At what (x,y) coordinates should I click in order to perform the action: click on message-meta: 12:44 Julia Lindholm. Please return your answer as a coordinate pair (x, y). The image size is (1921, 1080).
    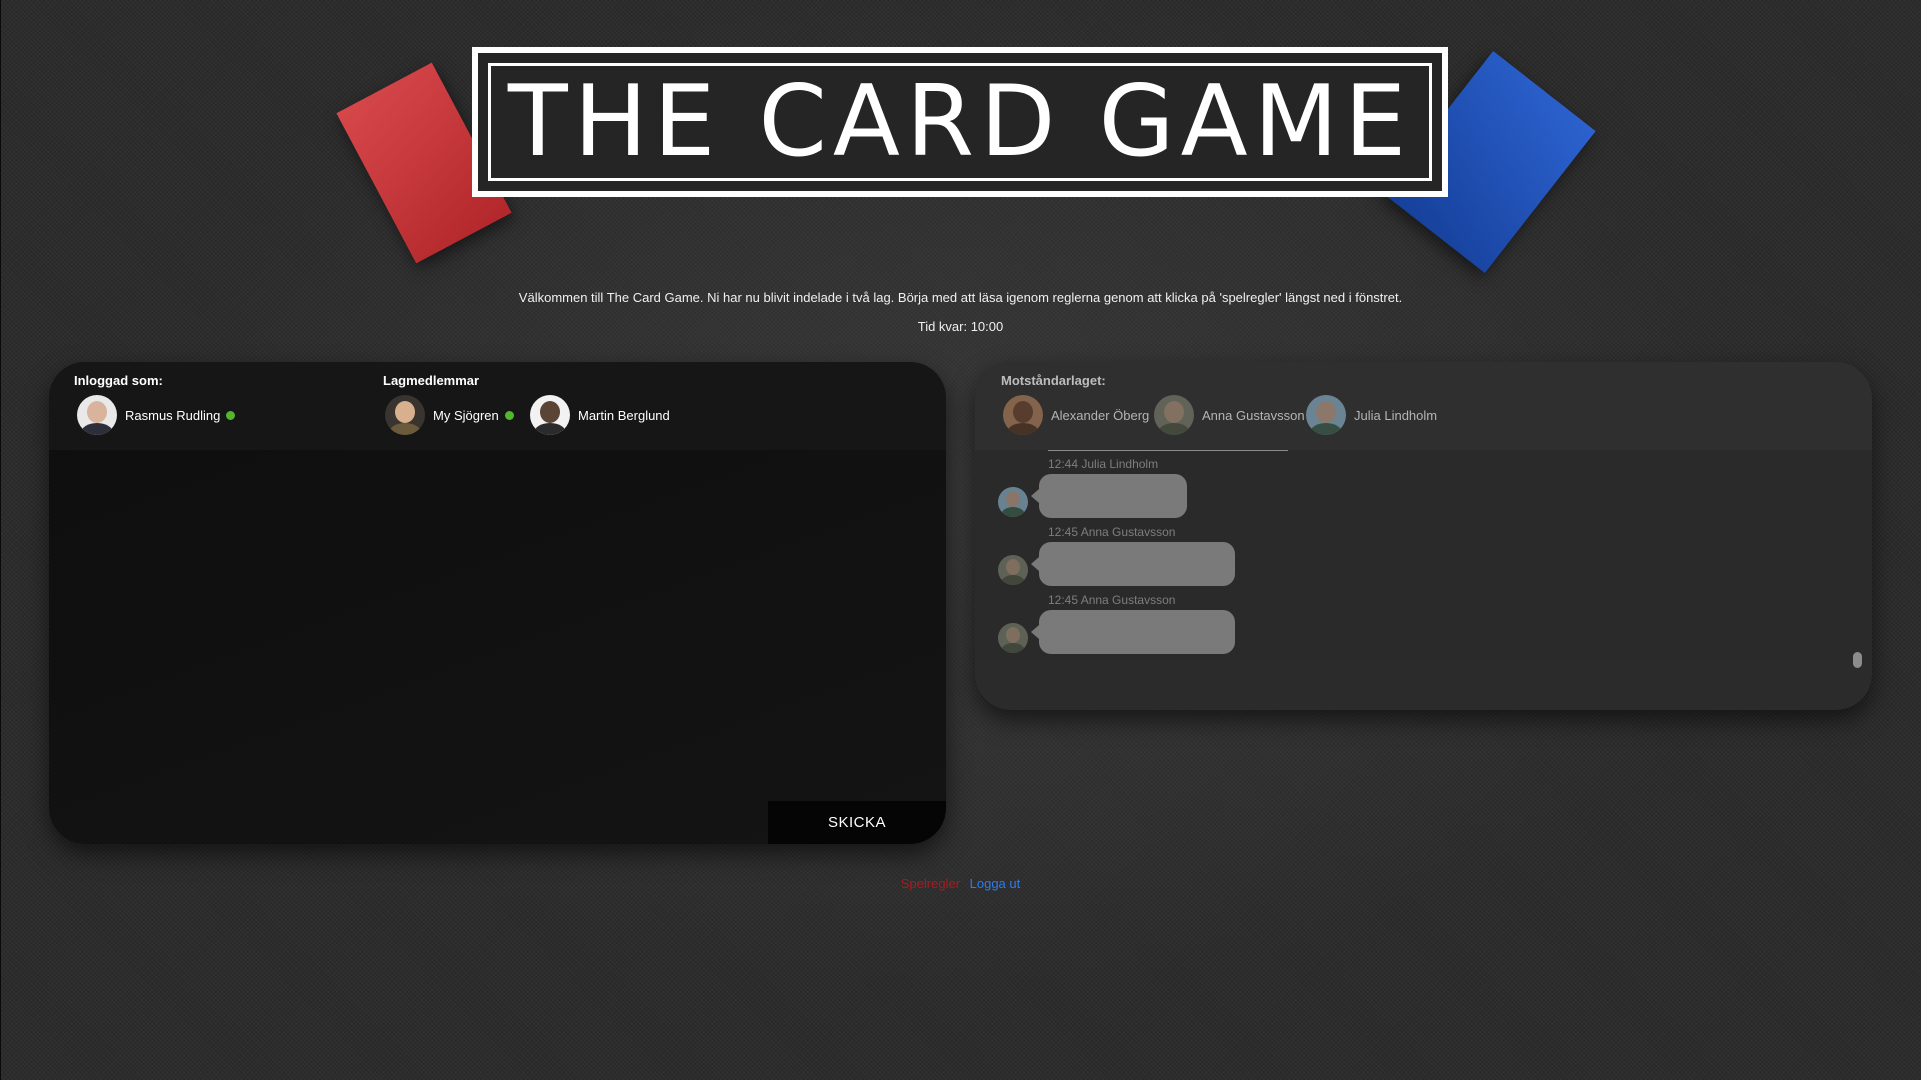
    Looking at the image, I should click on (1103, 464).